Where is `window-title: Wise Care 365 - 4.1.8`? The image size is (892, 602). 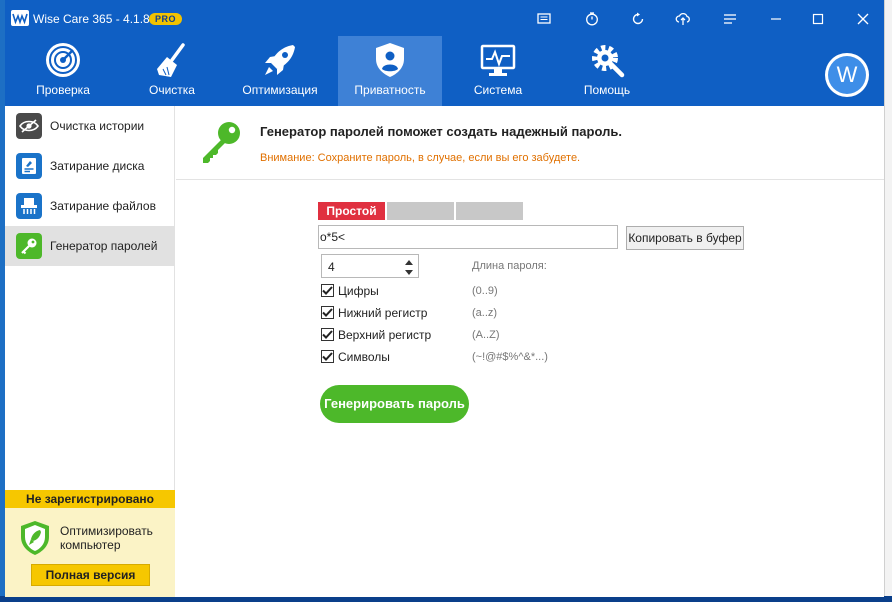
window-title: Wise Care 365 - 4.1.8 is located at coordinates (91, 19).